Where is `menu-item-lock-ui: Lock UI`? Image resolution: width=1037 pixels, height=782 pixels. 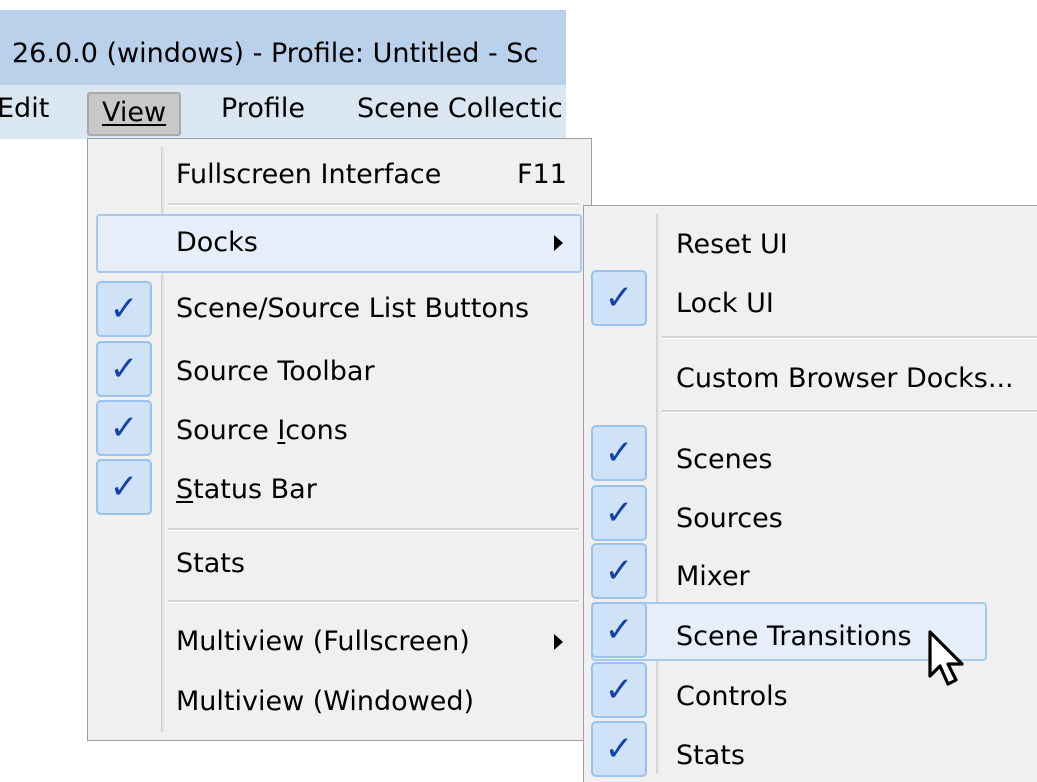
menu-item-lock-ui: Lock UI is located at coordinates (725, 304).